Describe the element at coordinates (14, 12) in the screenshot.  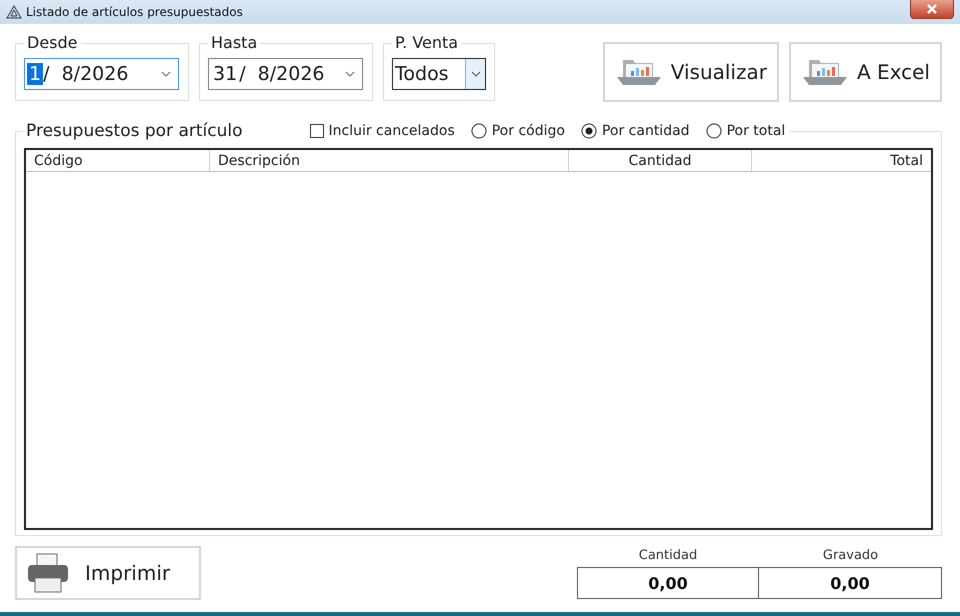
I see `triangle-logo-icon` at that location.